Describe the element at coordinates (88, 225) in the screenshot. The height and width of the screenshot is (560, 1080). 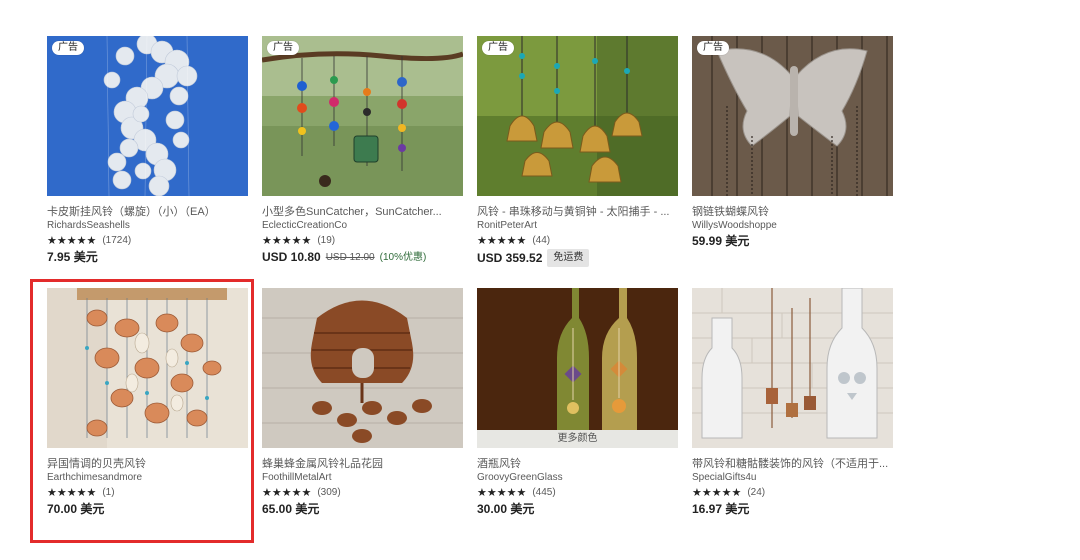
I see `shop-name: RichardsSeashells` at that location.